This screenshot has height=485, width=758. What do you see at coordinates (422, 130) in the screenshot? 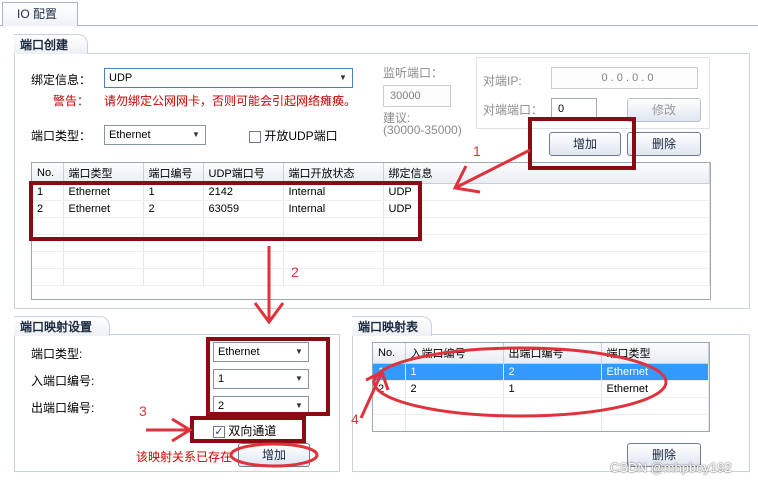
I see `suggest-range: (30000-35000)` at bounding box center [422, 130].